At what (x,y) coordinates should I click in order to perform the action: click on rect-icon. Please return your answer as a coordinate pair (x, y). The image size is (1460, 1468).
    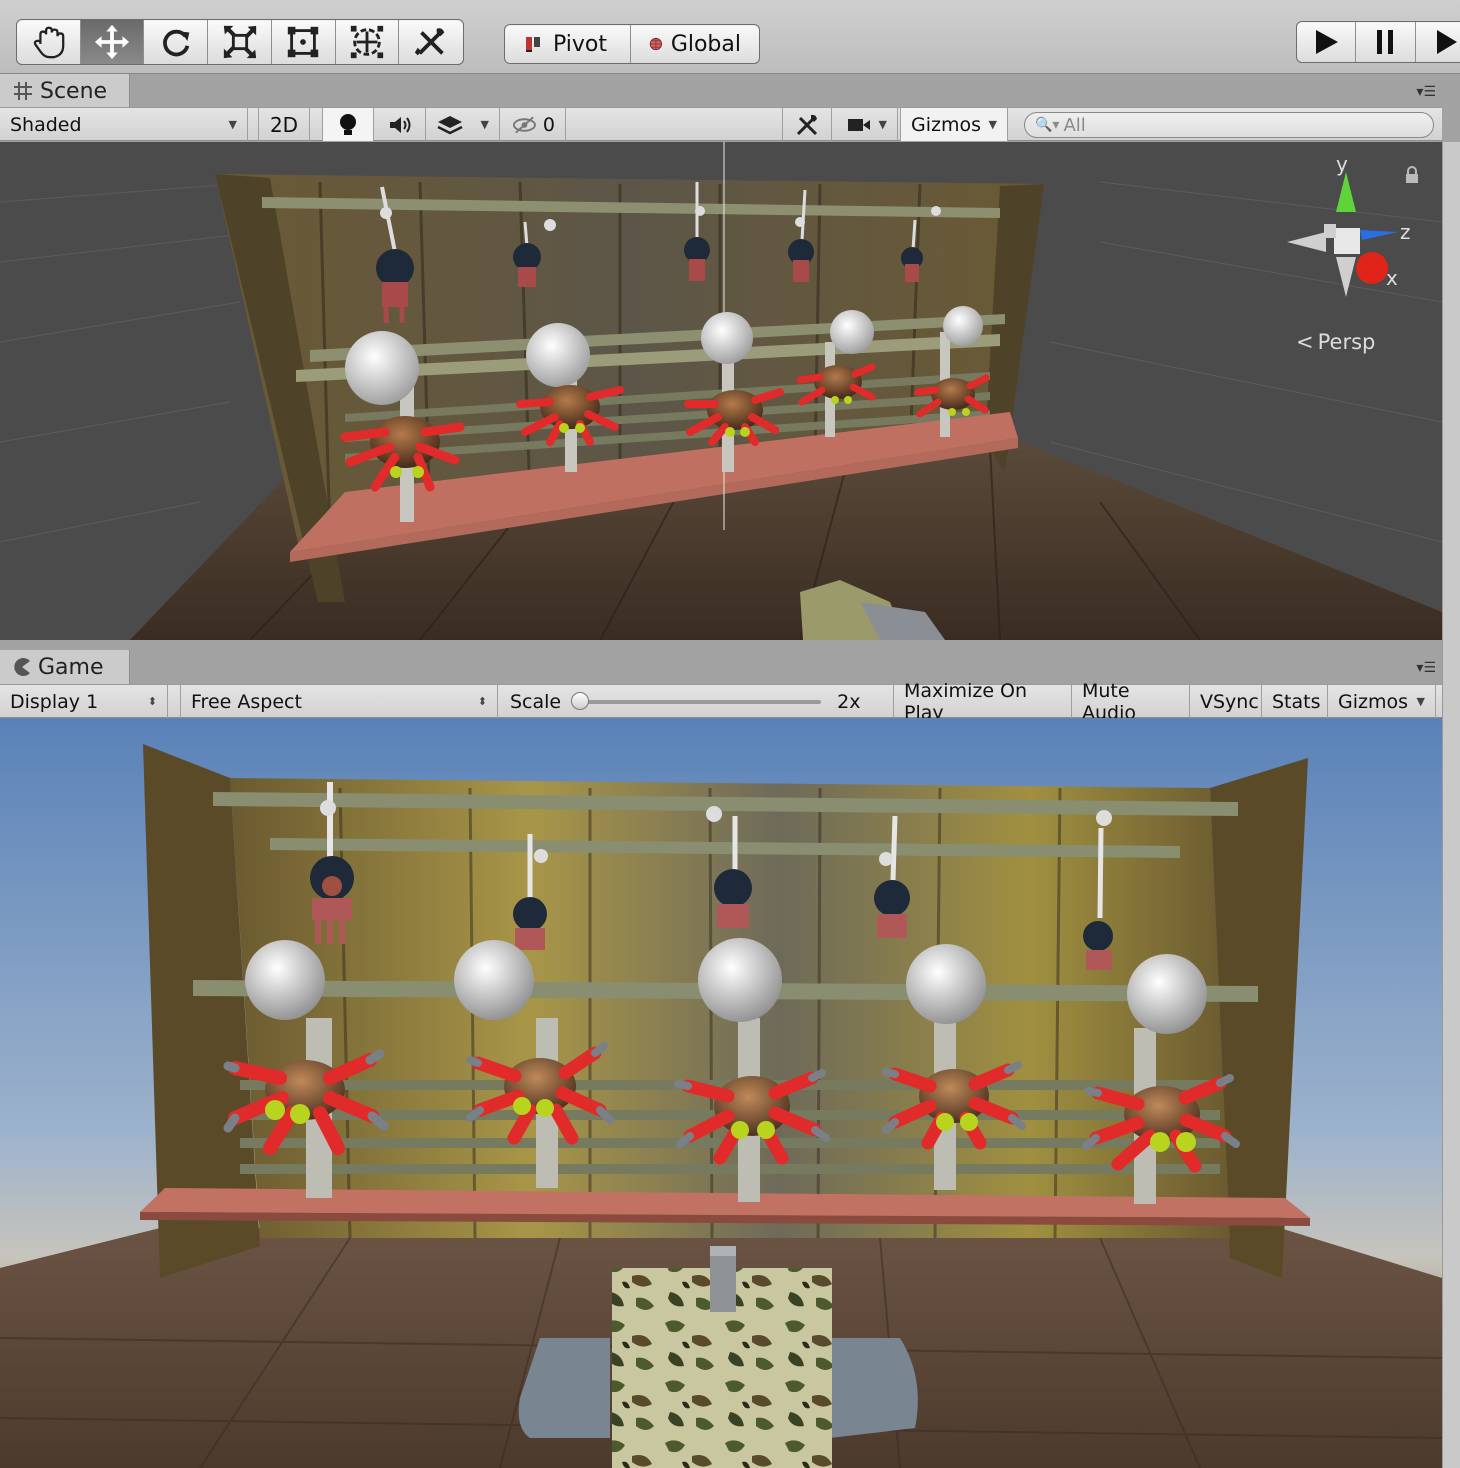
    Looking at the image, I should click on (303, 42).